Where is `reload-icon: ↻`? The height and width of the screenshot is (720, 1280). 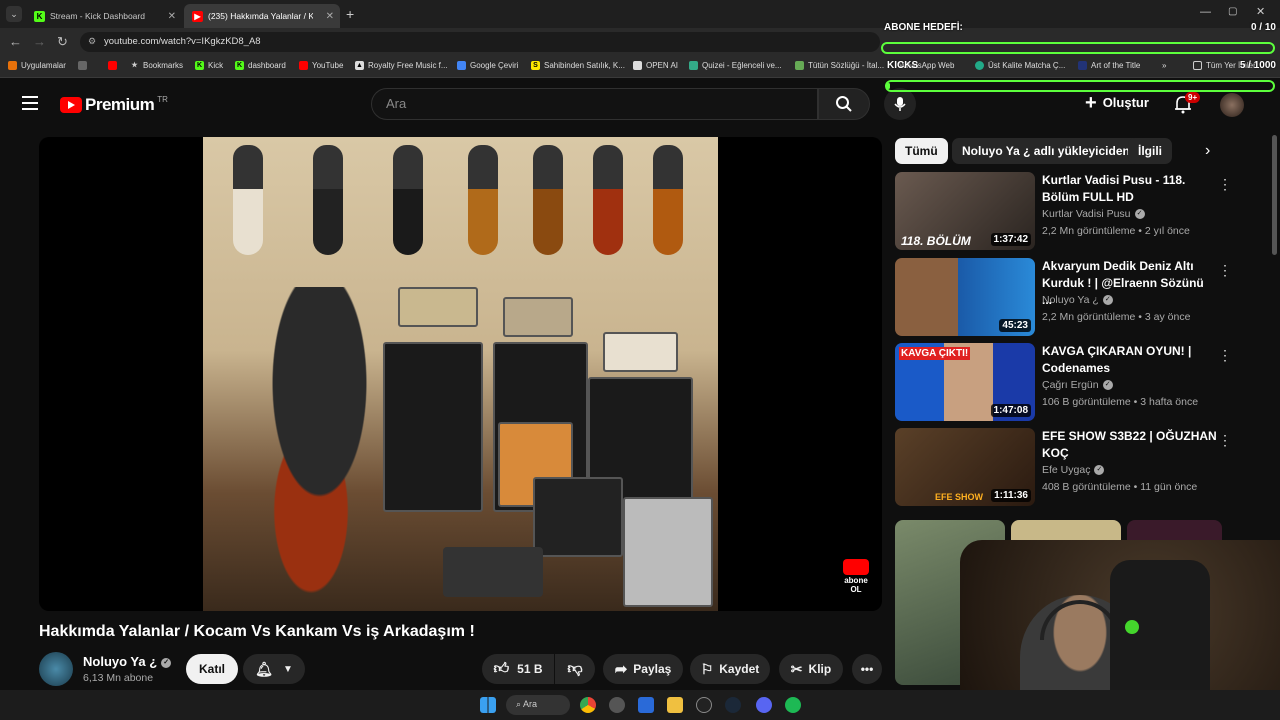 reload-icon: ↻ is located at coordinates (62, 42).